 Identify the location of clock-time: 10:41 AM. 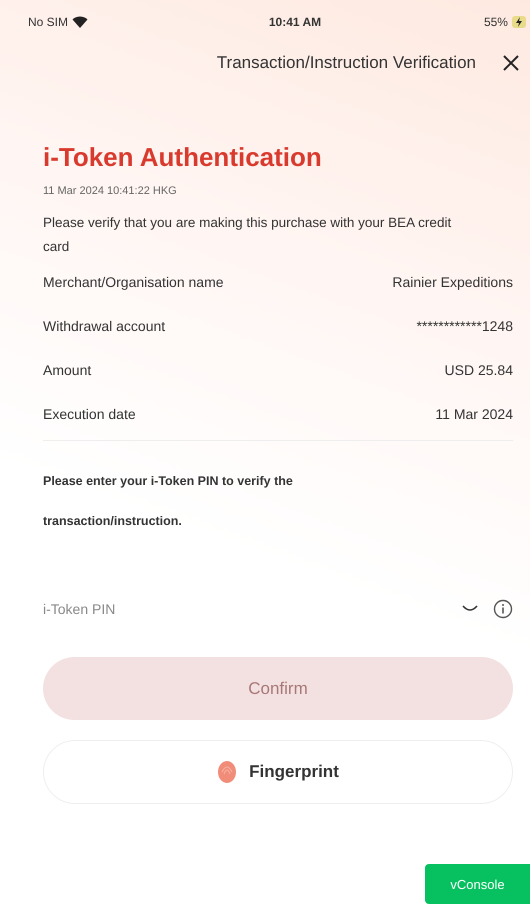
(295, 22).